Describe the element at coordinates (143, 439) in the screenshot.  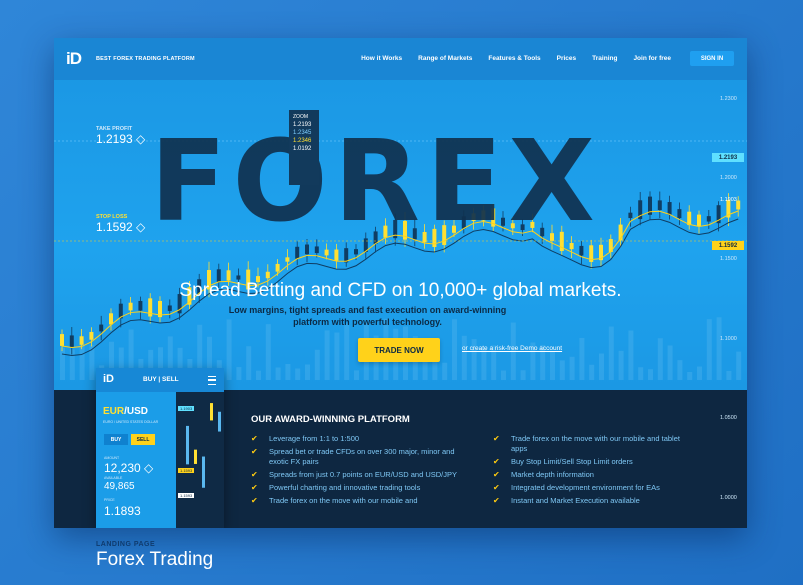
I see `mobile-sell-button: SELL` at that location.